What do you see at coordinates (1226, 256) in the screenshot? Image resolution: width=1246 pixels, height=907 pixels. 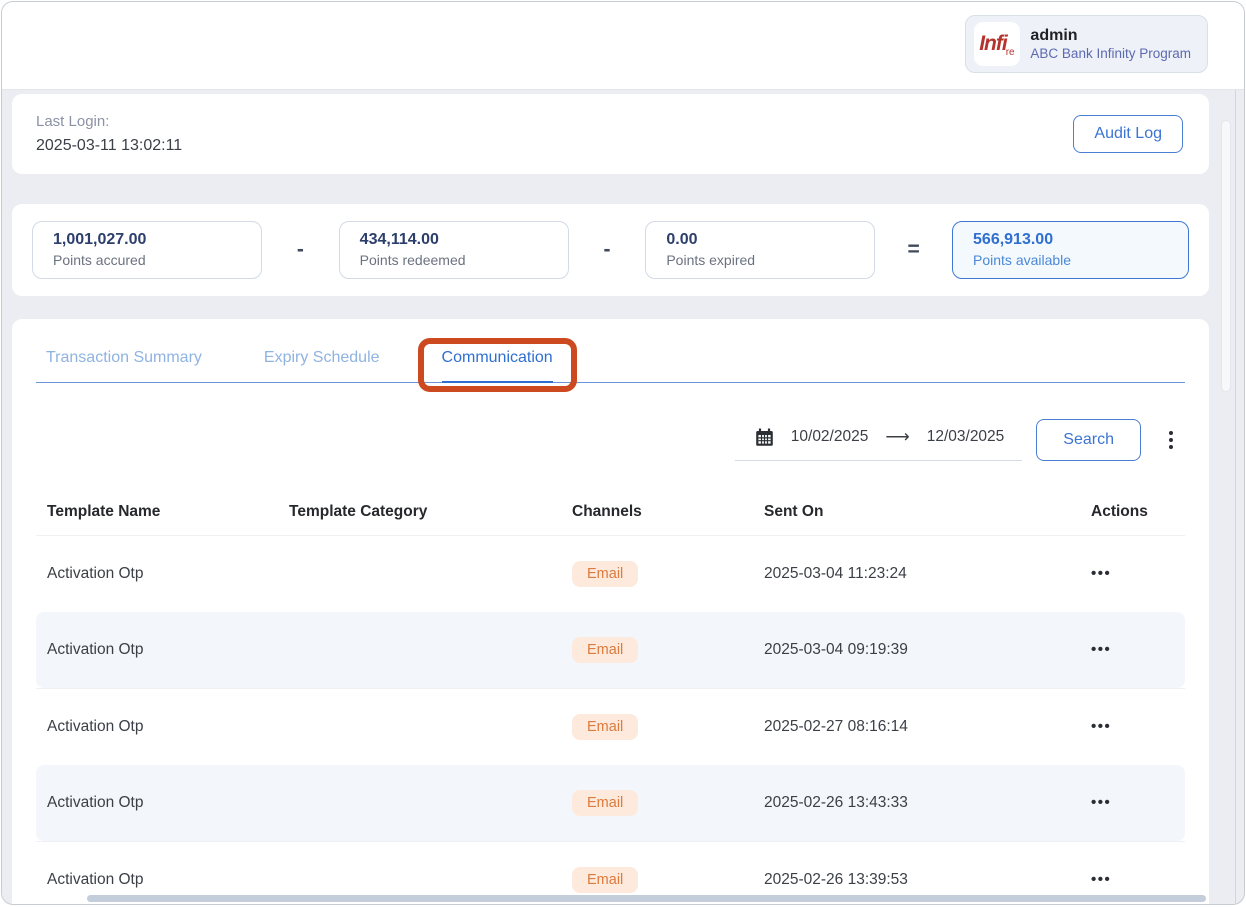 I see `vertical-scrollbar-thumb` at bounding box center [1226, 256].